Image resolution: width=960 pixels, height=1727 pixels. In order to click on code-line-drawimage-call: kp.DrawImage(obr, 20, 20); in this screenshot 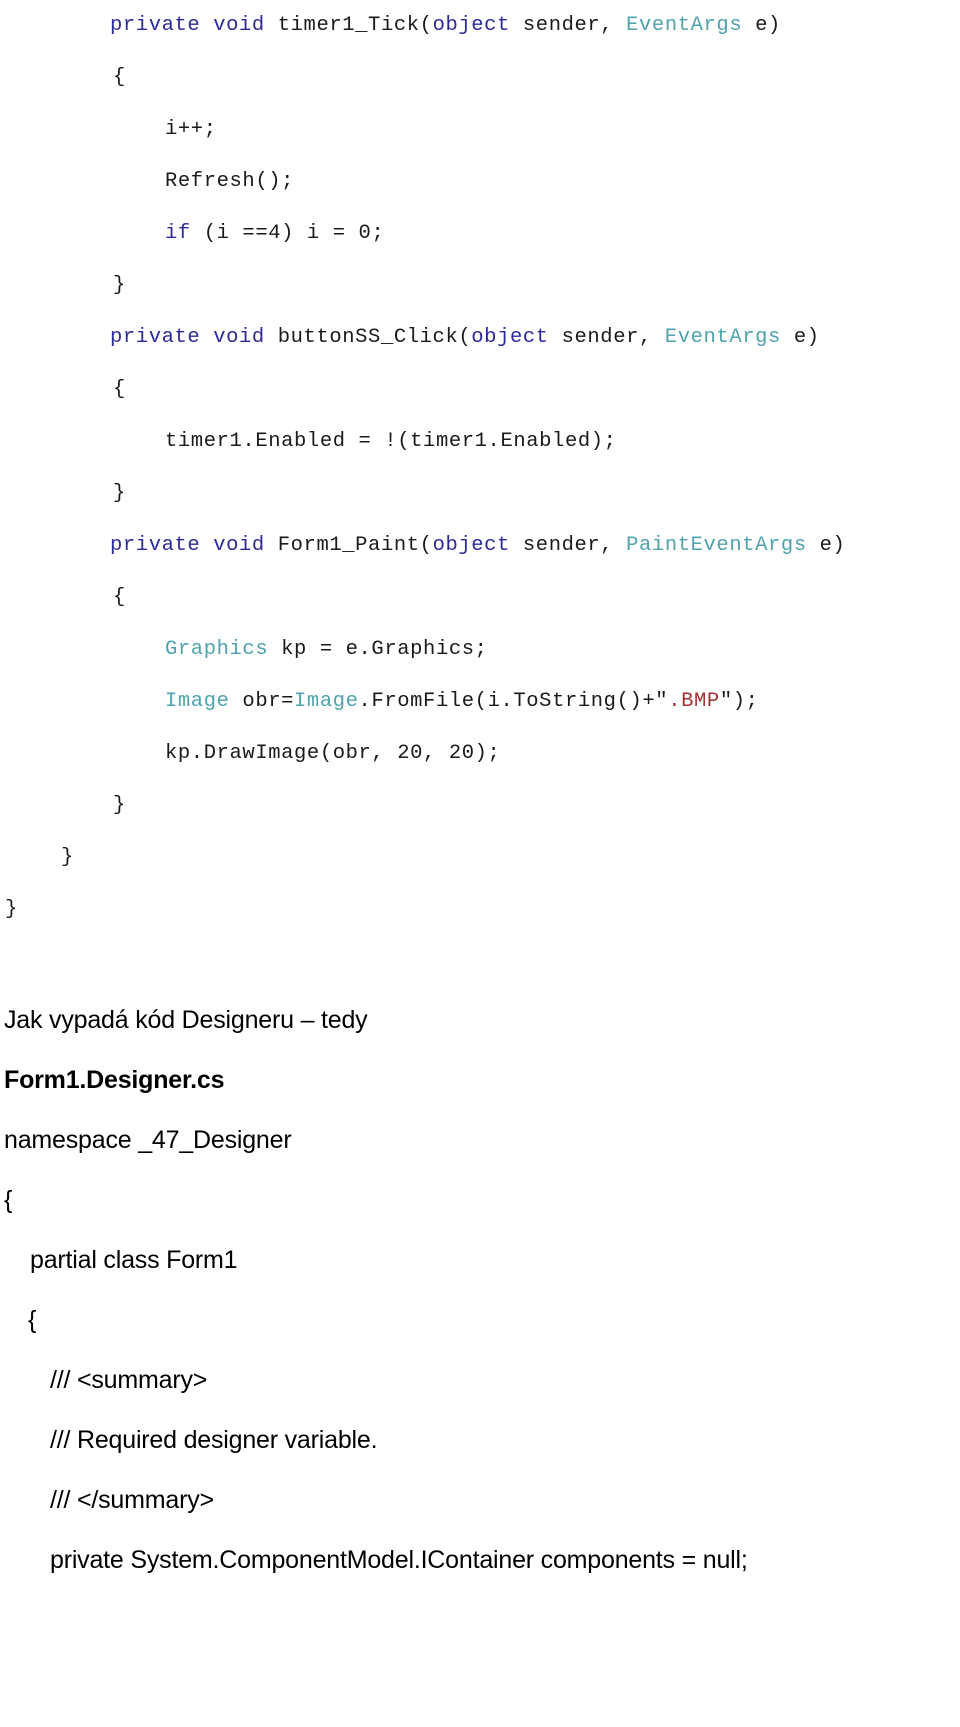, I will do `click(480, 754)`.